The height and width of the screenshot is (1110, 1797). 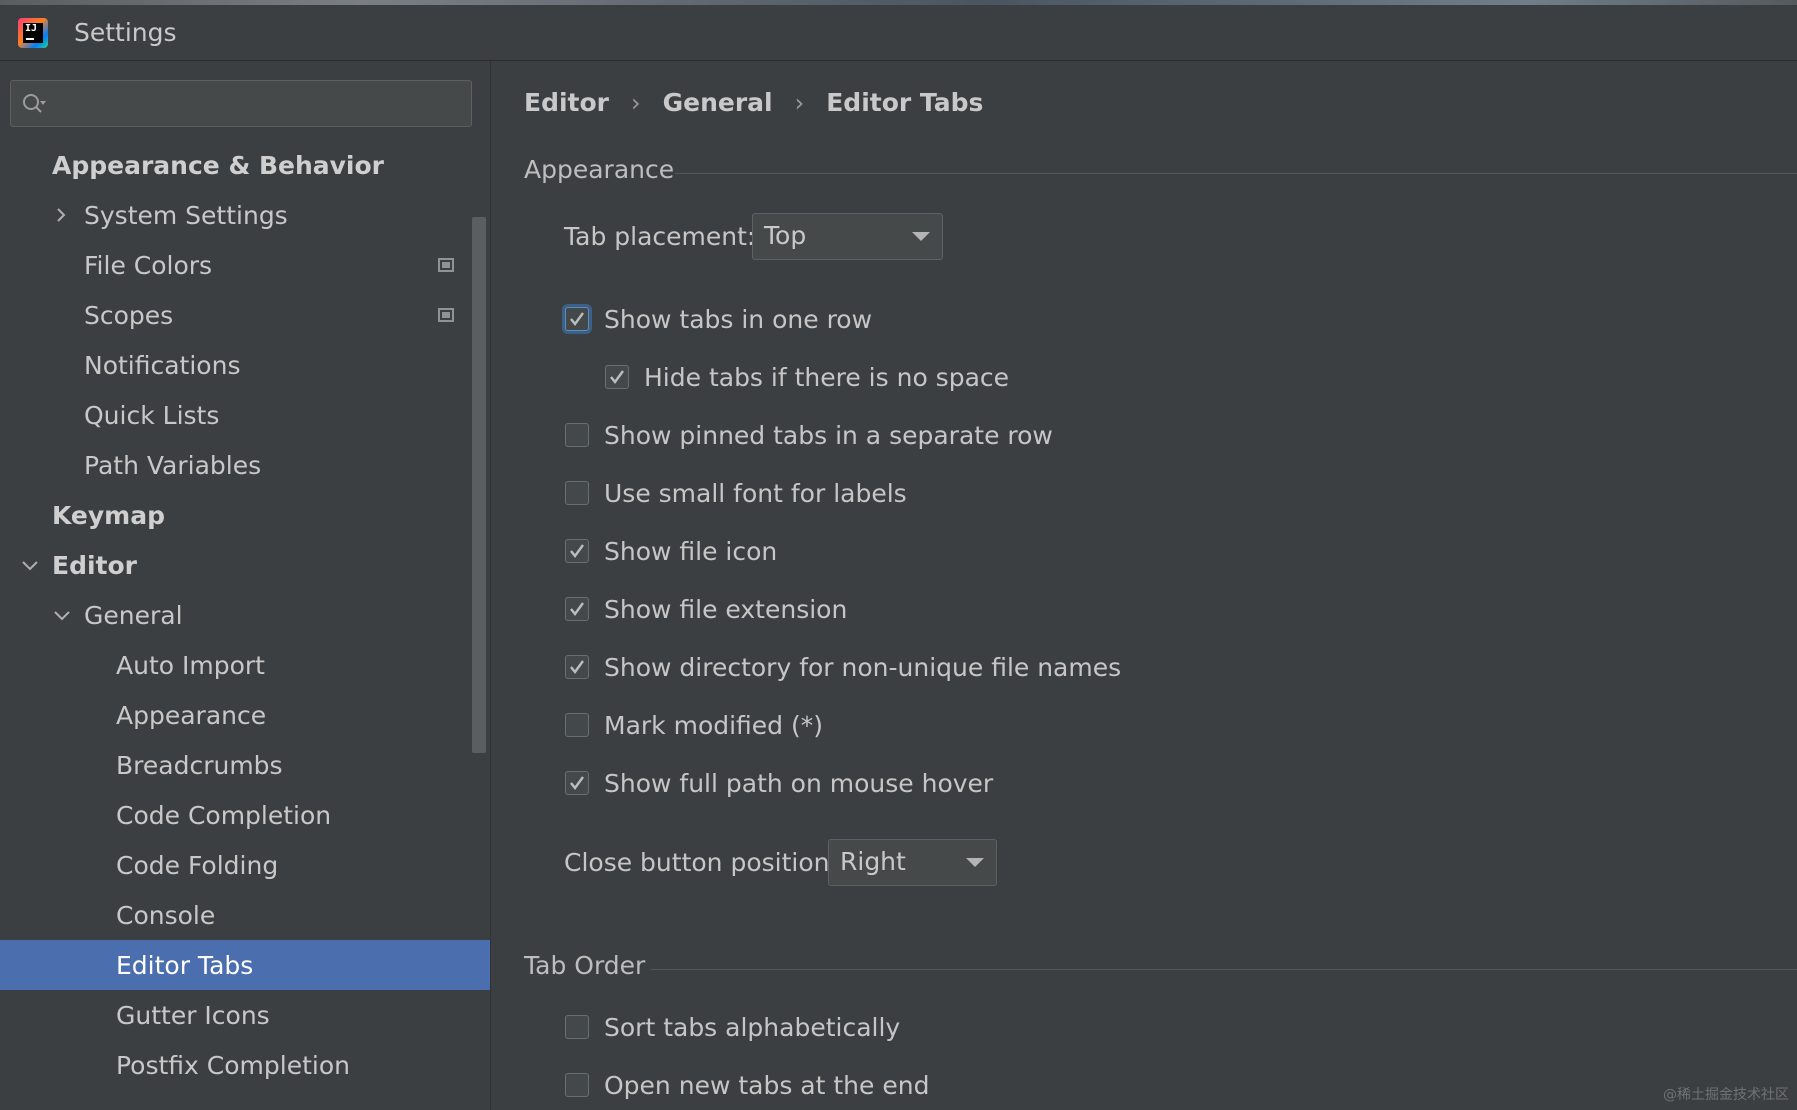 What do you see at coordinates (33, 32) in the screenshot?
I see `intellij-logo-icon: IJ` at bounding box center [33, 32].